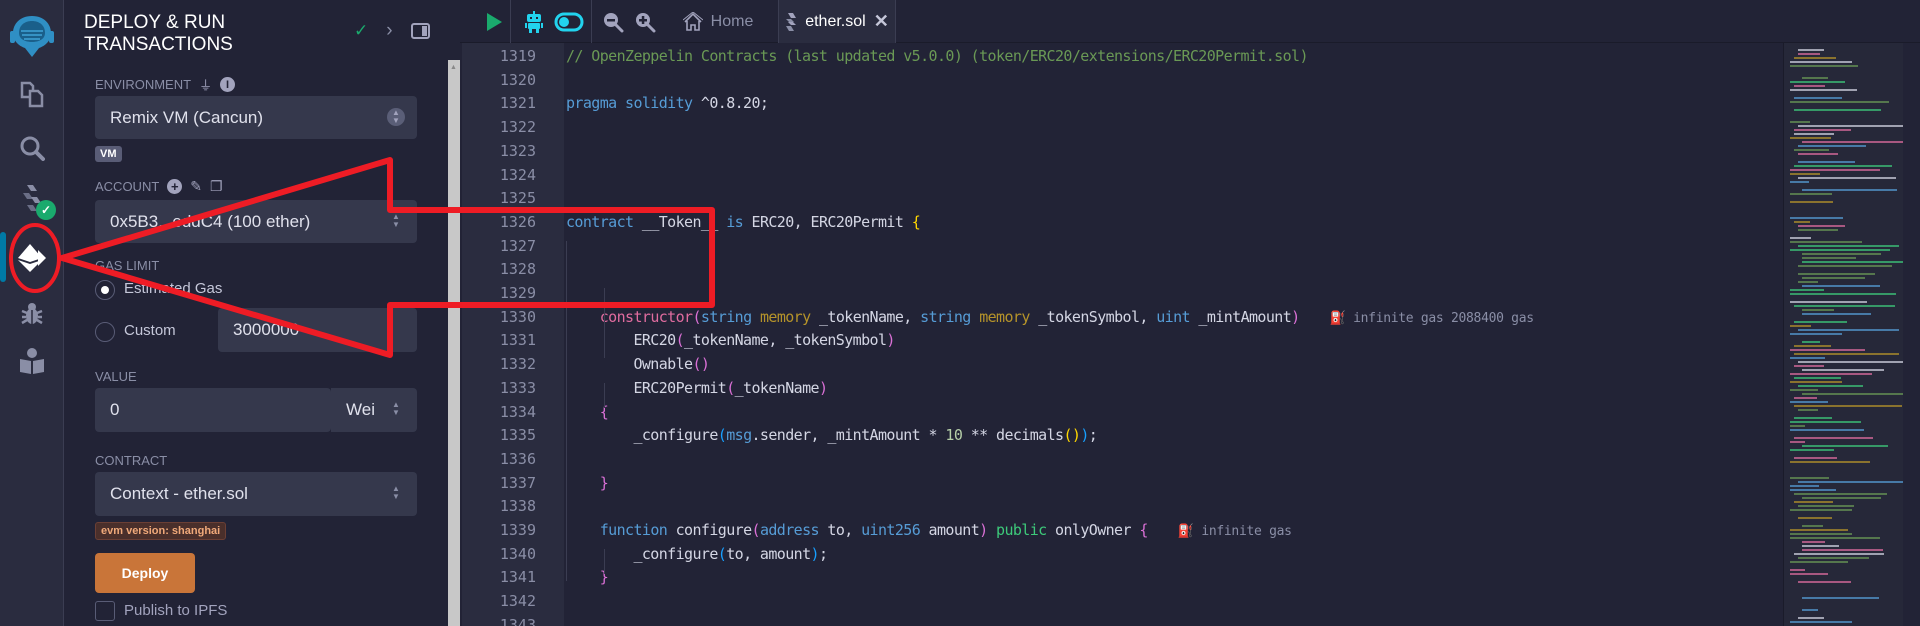  What do you see at coordinates (517, 198) in the screenshot?
I see `line-number: 1325` at bounding box center [517, 198].